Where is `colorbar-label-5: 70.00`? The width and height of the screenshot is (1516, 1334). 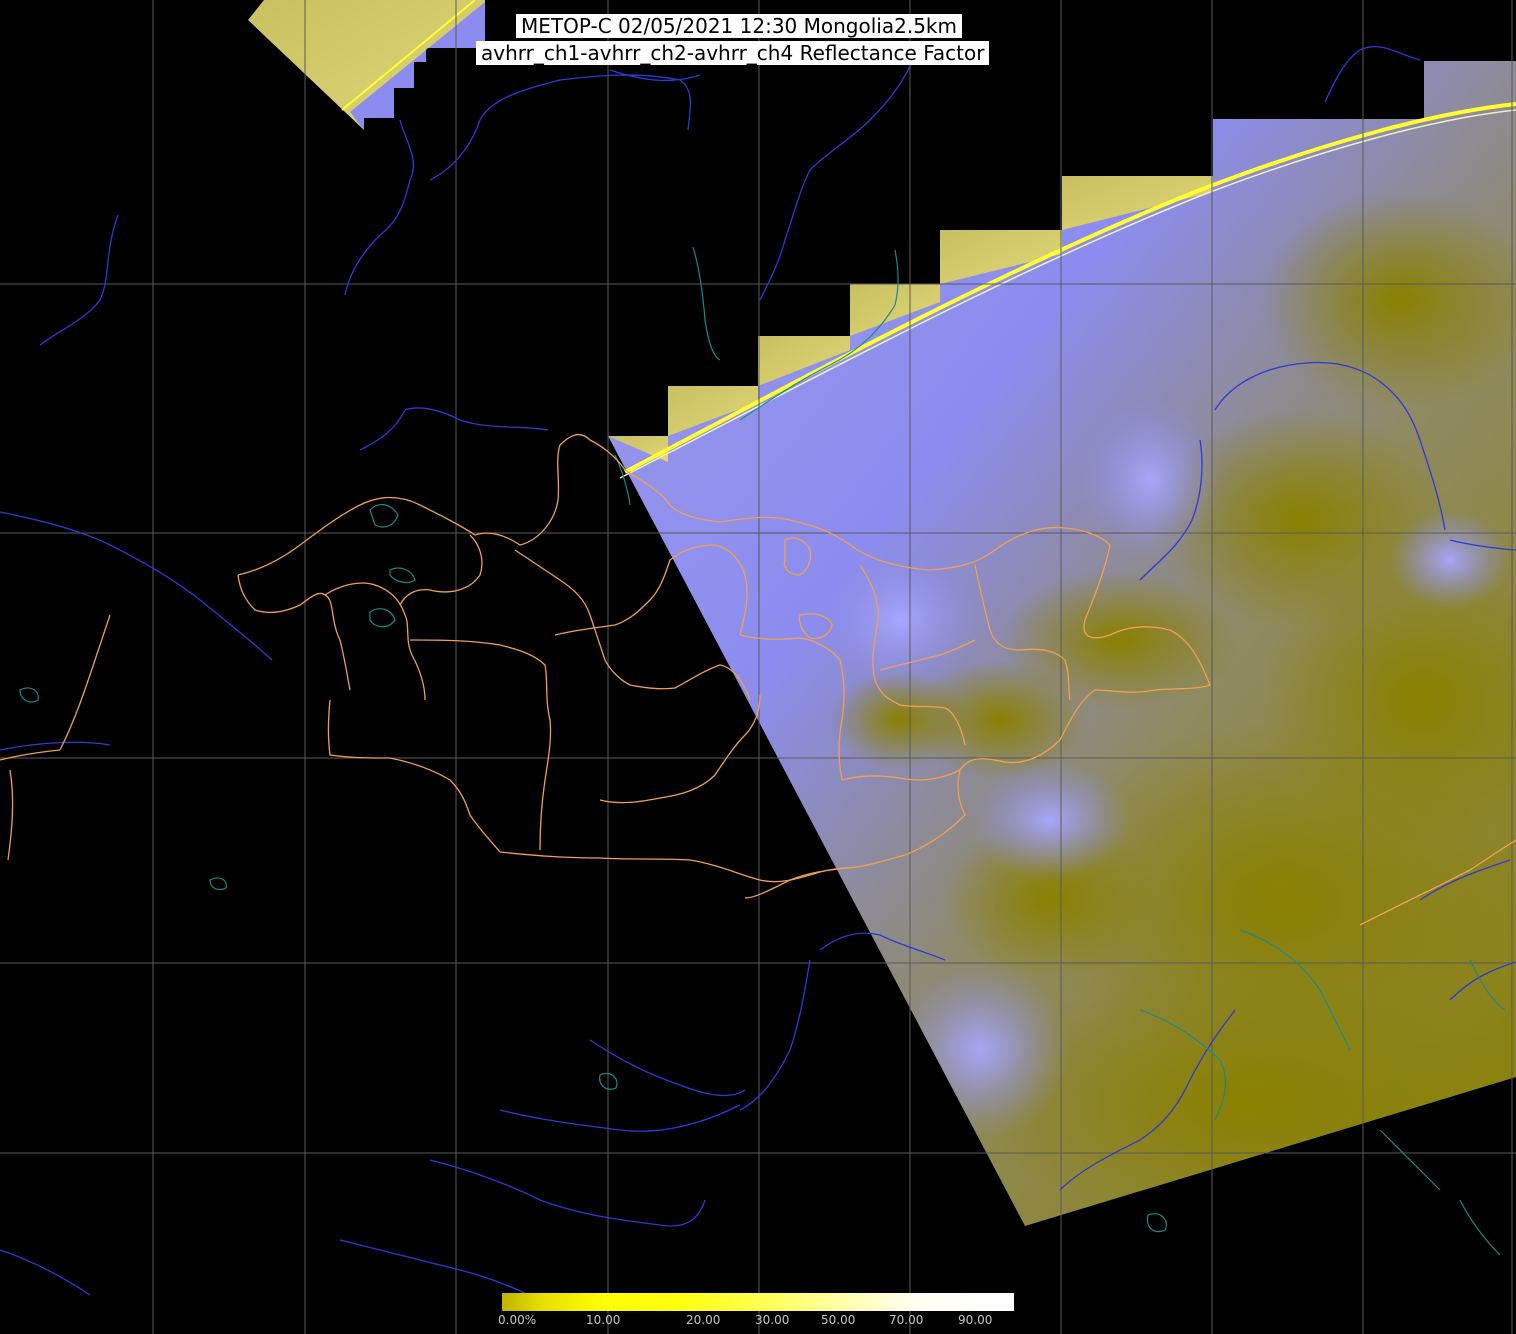 colorbar-label-5: 70.00 is located at coordinates (906, 1320).